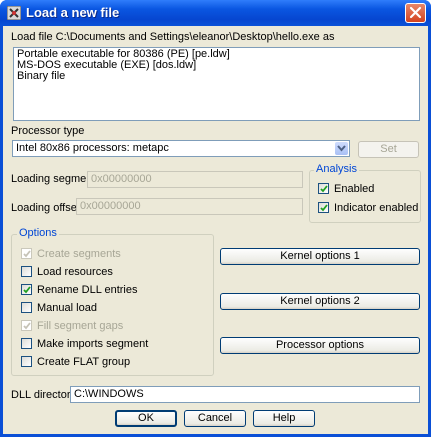 The width and height of the screenshot is (431, 437). What do you see at coordinates (73, 12) in the screenshot?
I see `window-title: Load a new file` at bounding box center [73, 12].